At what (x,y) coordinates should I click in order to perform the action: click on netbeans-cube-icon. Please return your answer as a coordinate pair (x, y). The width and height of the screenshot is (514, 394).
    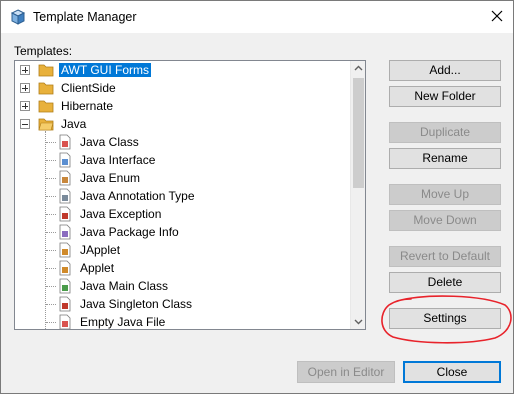
    Looking at the image, I should click on (18, 17).